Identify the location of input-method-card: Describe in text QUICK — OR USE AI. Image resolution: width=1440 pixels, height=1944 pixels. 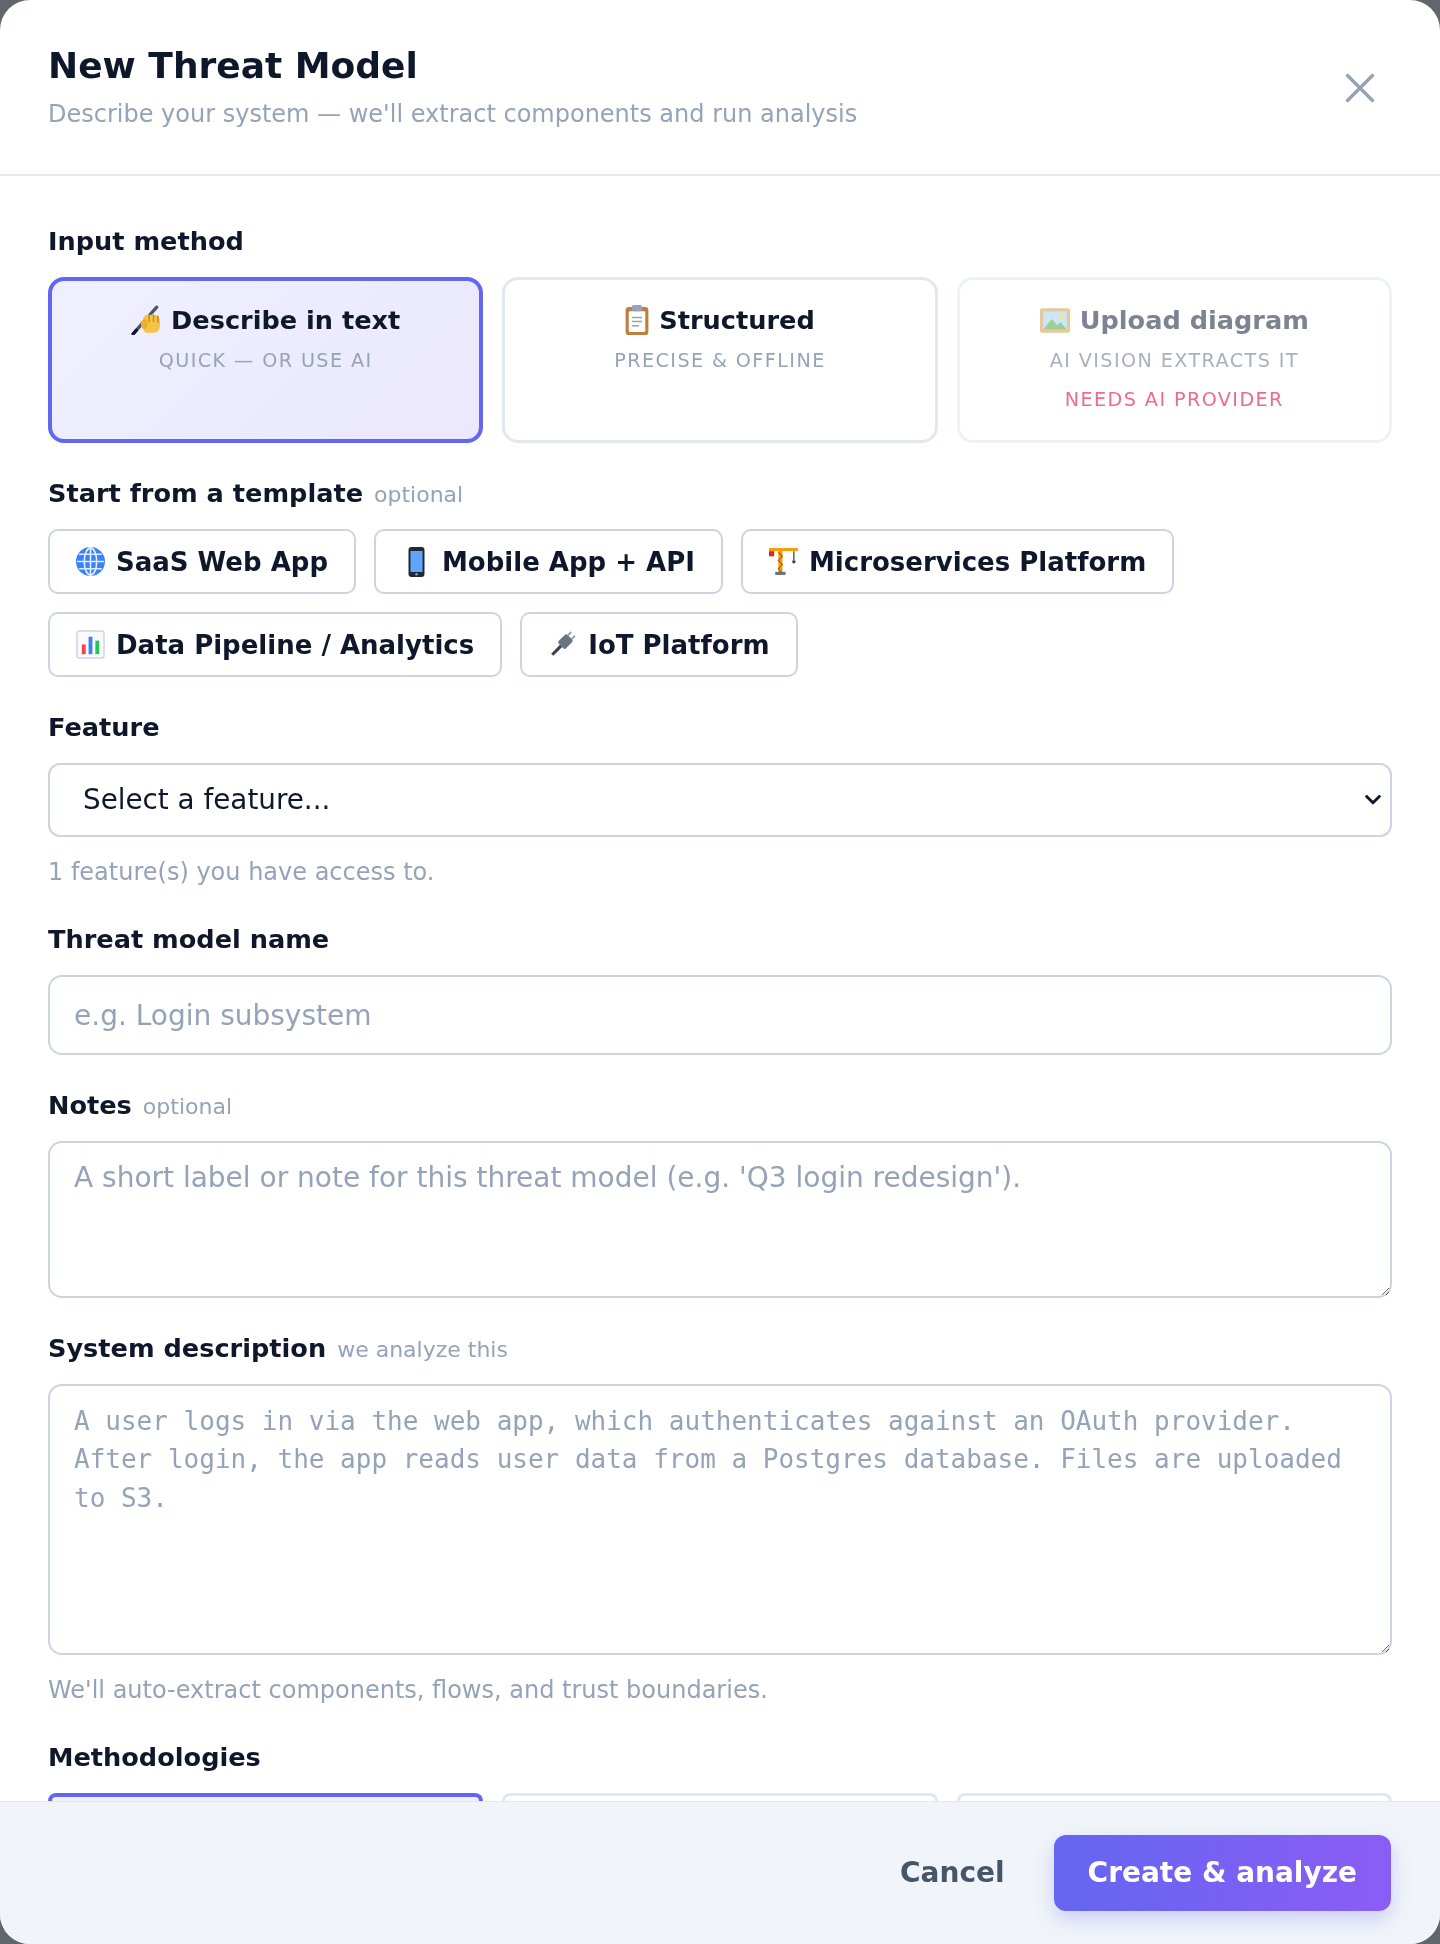
(266, 360).